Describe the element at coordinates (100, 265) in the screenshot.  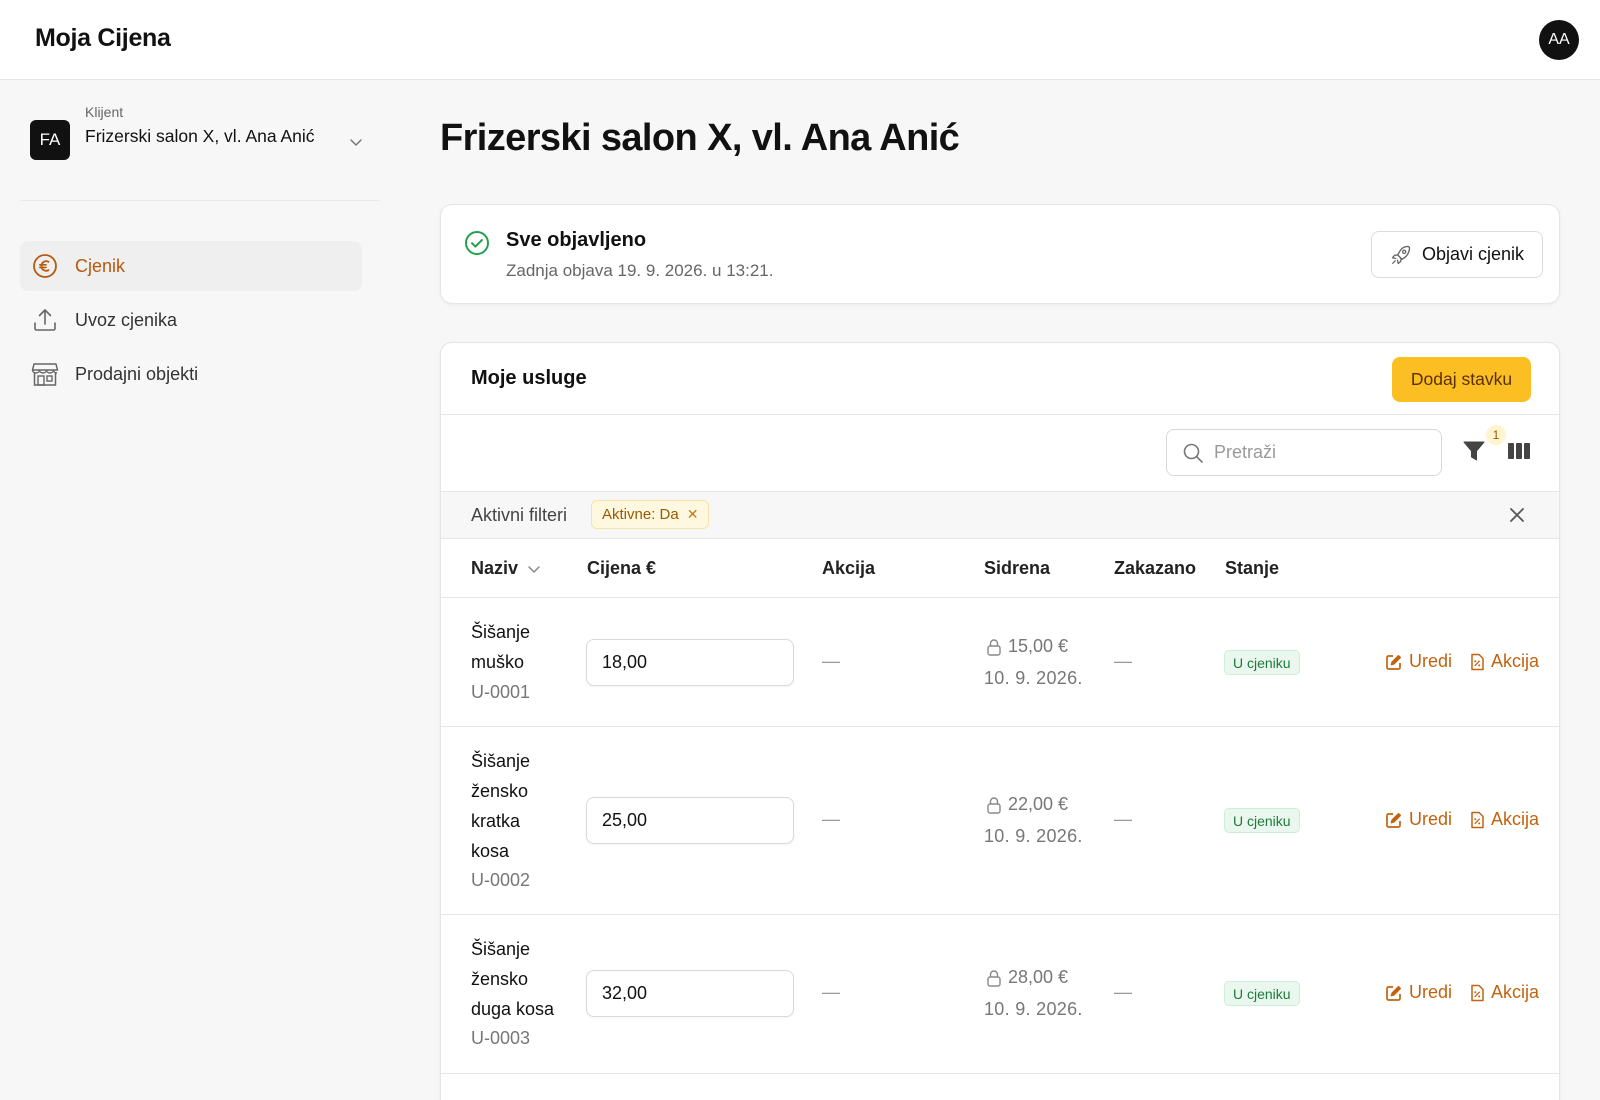
I see `sidebar-item-label: Cjenik` at that location.